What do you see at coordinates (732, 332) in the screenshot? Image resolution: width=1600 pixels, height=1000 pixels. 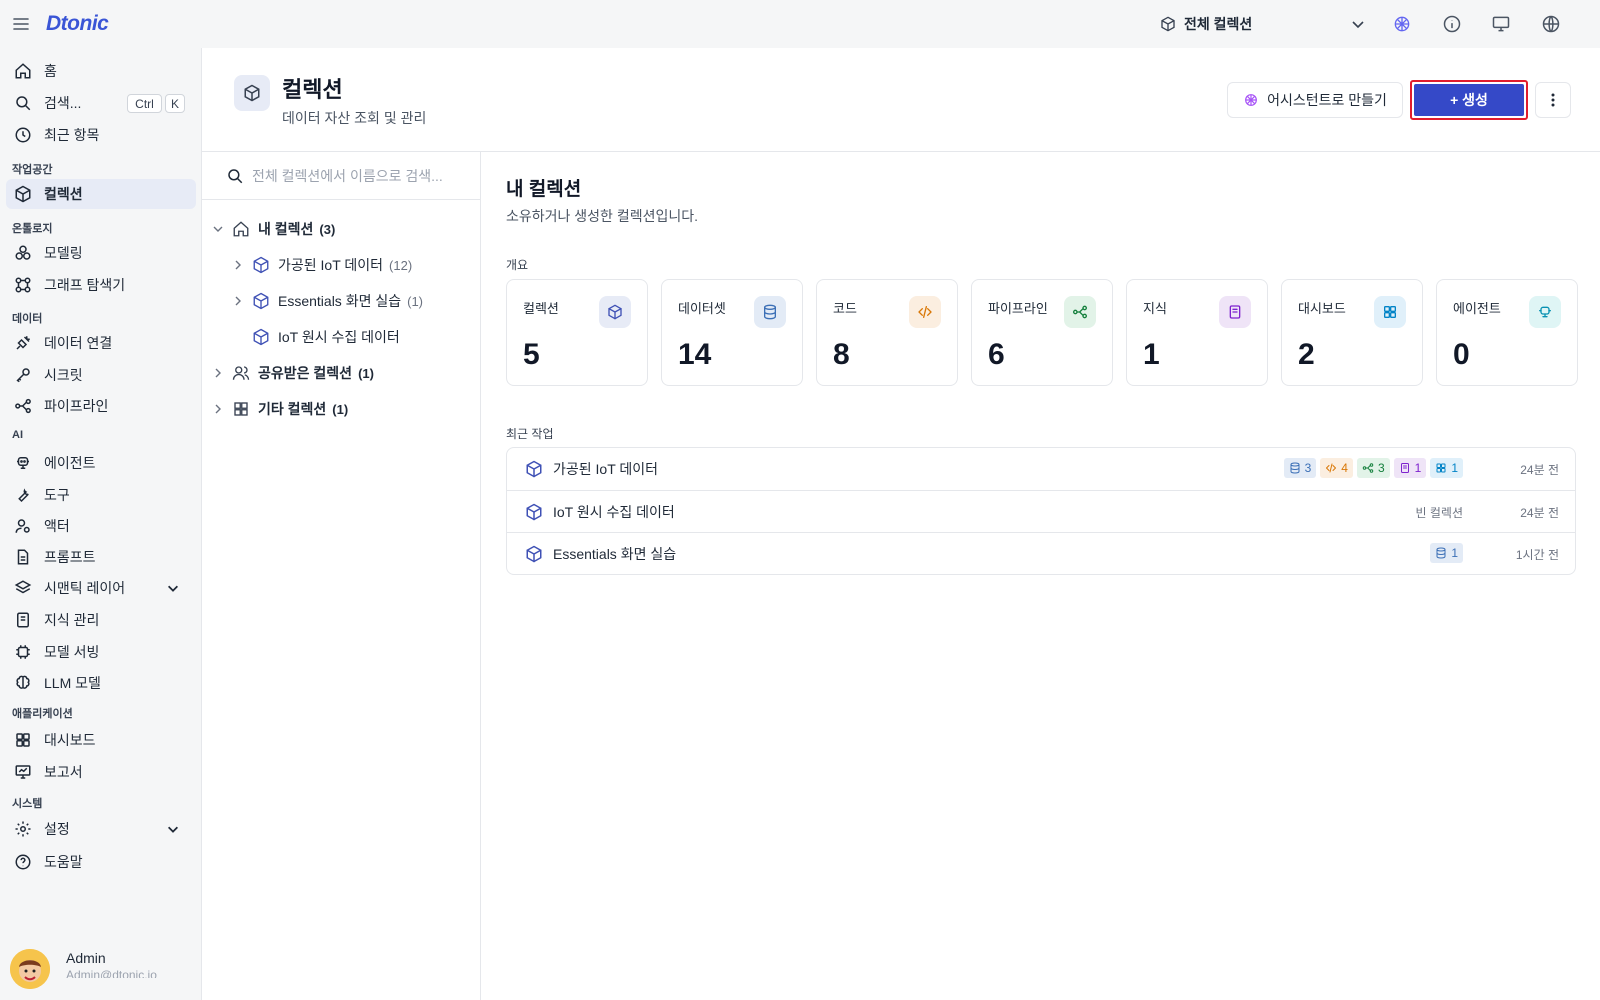 I see `stat-card: 데이터셋 14` at bounding box center [732, 332].